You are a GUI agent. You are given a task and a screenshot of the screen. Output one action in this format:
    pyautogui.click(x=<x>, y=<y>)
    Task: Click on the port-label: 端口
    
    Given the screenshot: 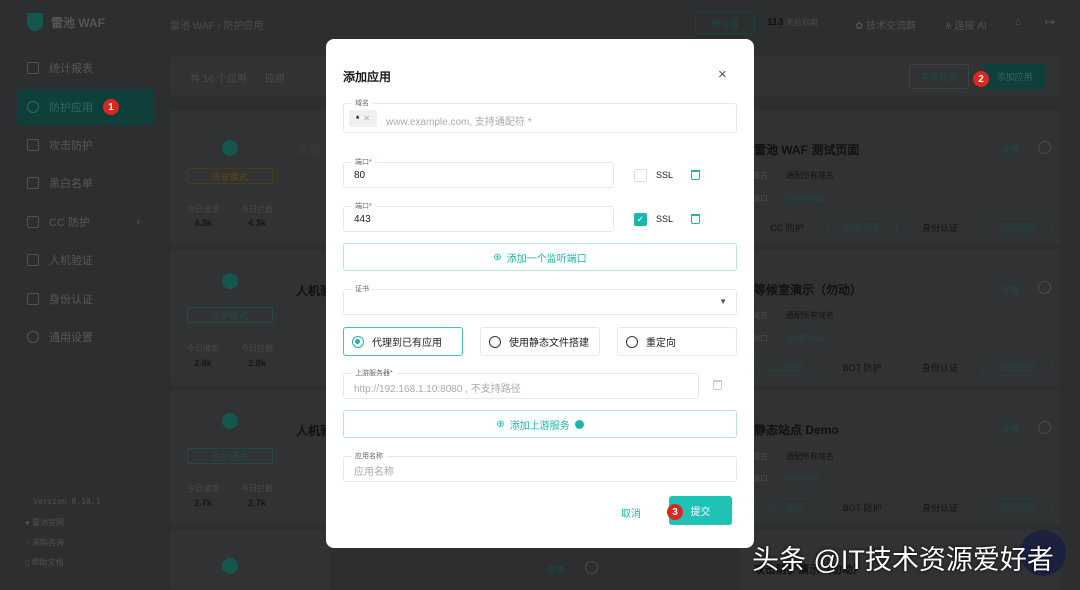 What is the action you would take?
    pyautogui.click(x=760, y=198)
    